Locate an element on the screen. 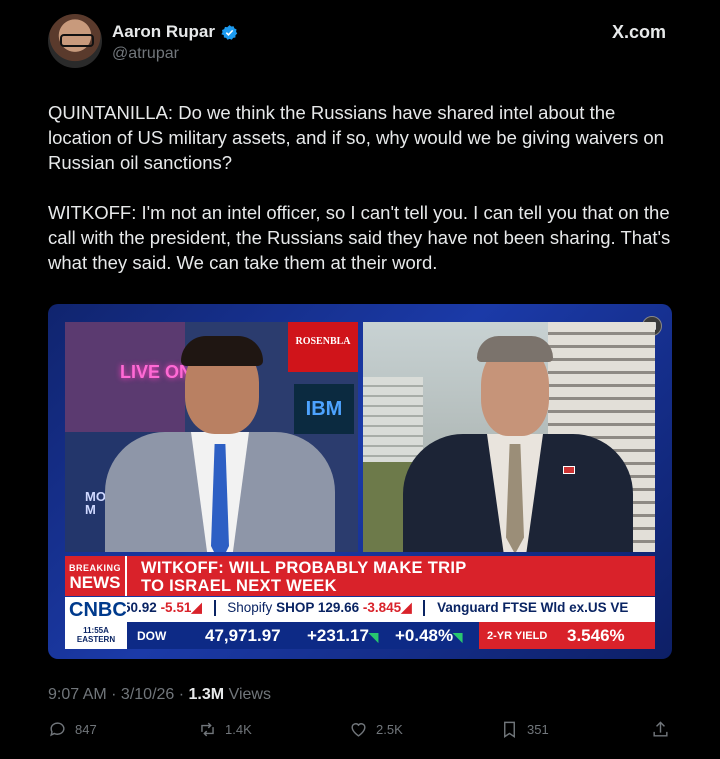  video-right-panel is located at coordinates (509, 437).